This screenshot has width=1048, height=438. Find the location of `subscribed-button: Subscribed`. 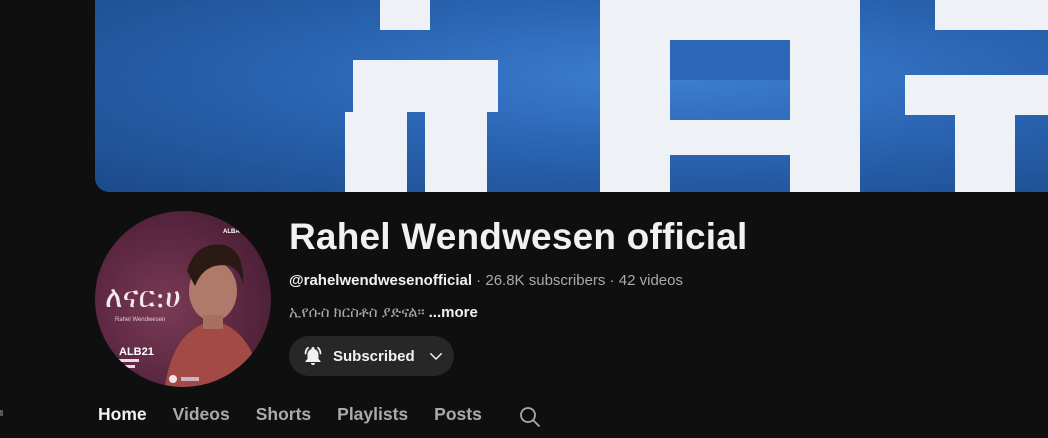

subscribed-button: Subscribed is located at coordinates (371, 356).